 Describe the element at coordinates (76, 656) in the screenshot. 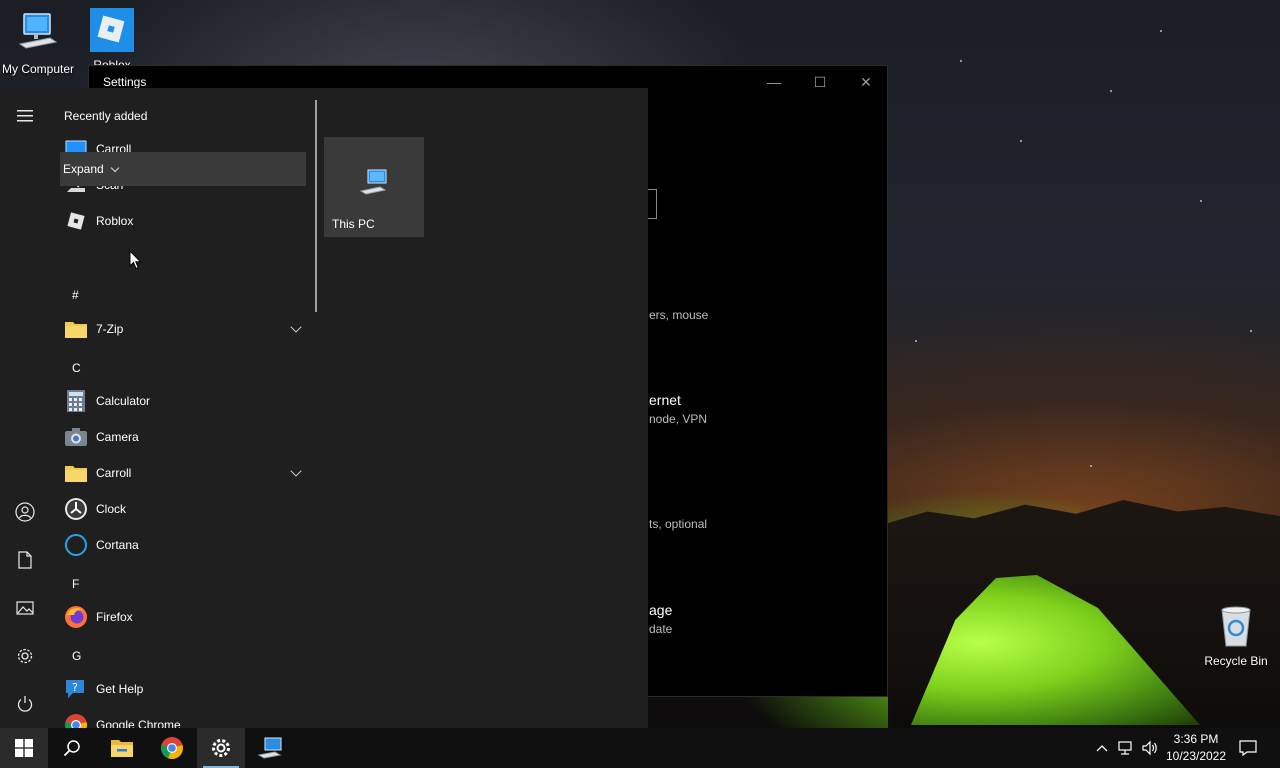

I see `group-letter-g: G` at that location.